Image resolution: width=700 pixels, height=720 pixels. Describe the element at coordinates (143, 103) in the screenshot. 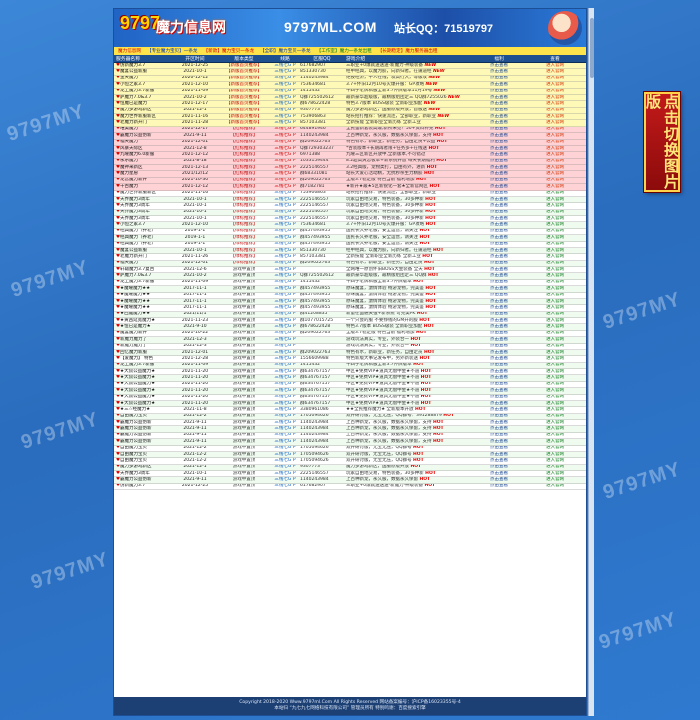

I see `server-name: ♥恒魔已是魔力` at that location.